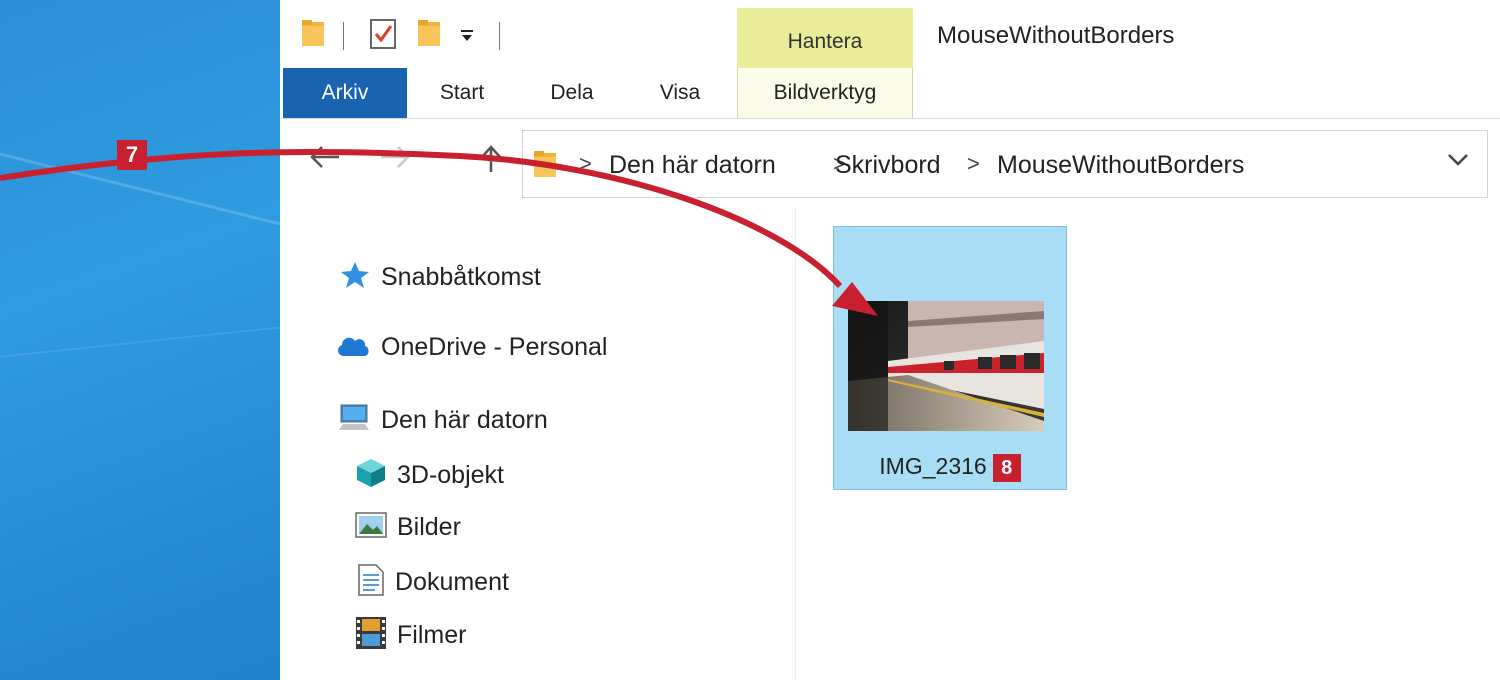 The image size is (1500, 680). Describe the element at coordinates (371, 582) in the screenshot. I see `document-icon` at that location.